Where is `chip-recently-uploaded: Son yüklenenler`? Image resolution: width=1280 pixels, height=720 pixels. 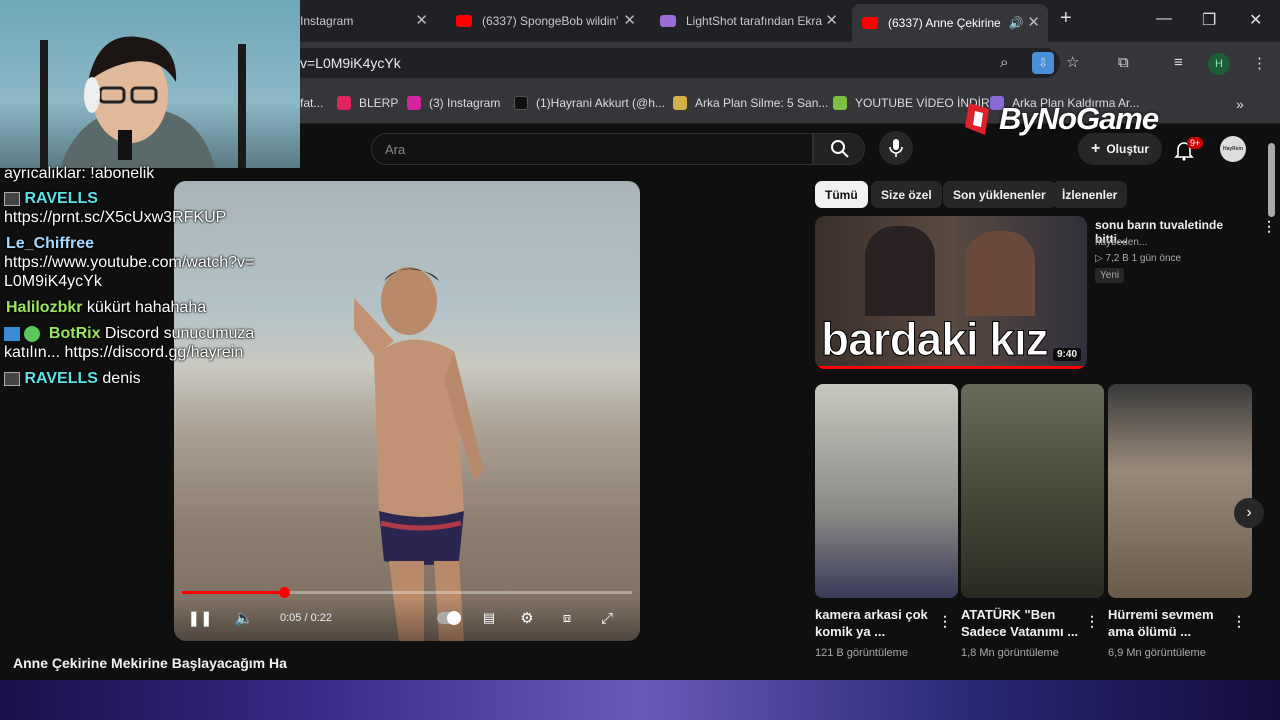
chip-recently-uploaded: Son yüklenenler is located at coordinates (999, 194).